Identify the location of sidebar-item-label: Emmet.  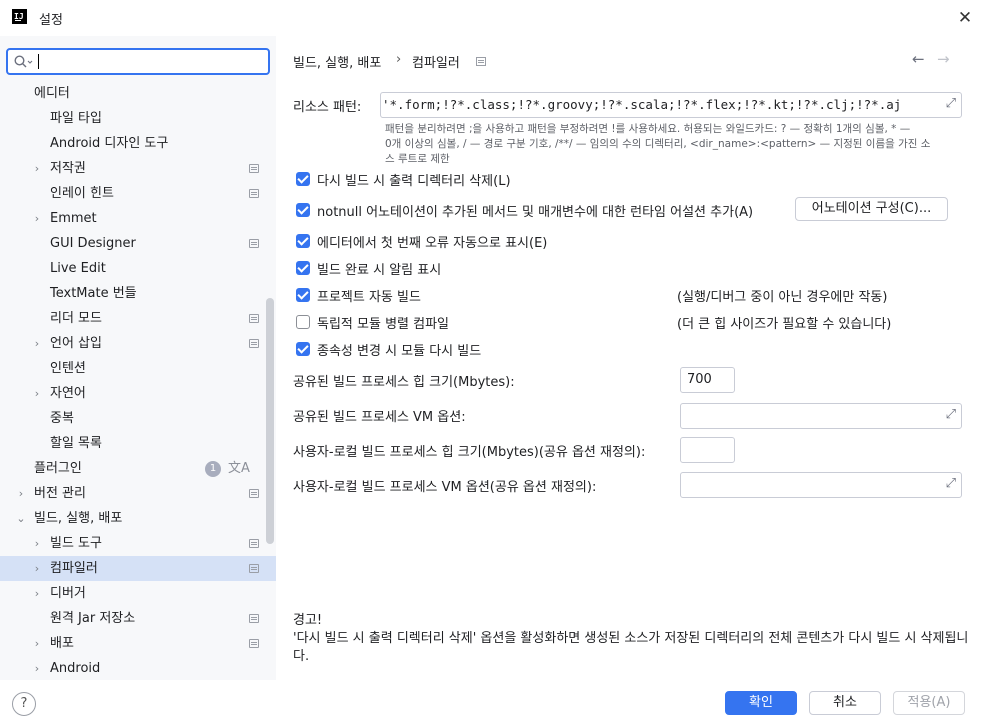
(73, 218).